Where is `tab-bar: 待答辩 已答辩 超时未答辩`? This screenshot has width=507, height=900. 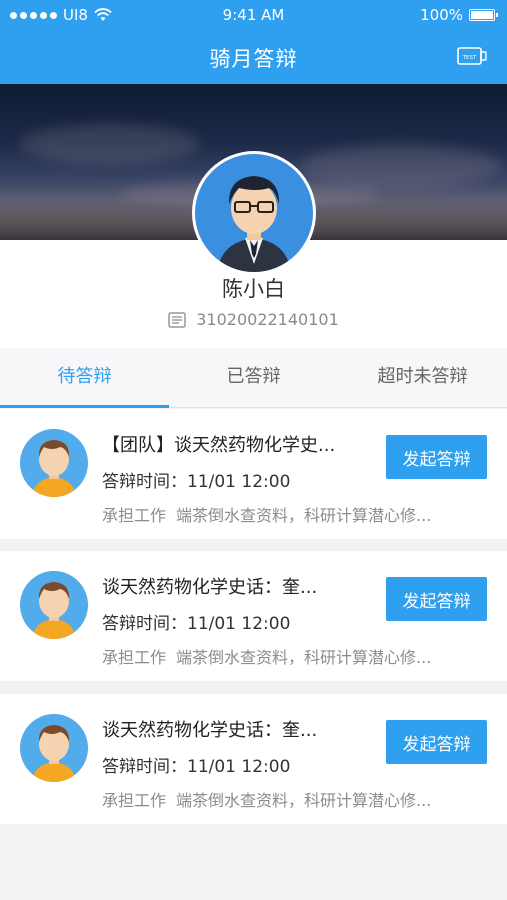 tab-bar: 待答辩 已答辩 超时未答辩 is located at coordinates (253, 378).